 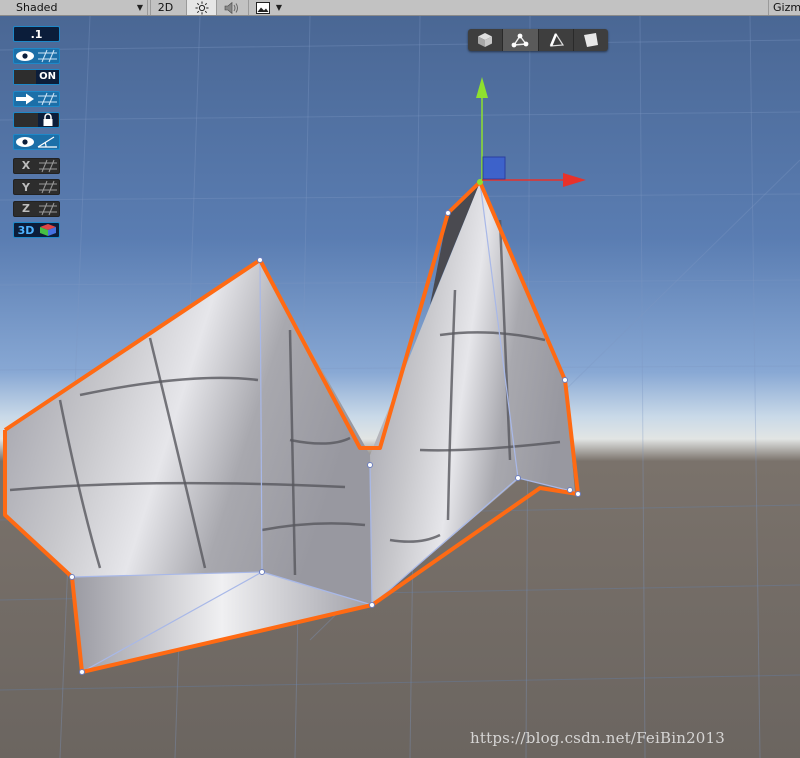 I want to click on vertex-mode-button, so click(x=521, y=40).